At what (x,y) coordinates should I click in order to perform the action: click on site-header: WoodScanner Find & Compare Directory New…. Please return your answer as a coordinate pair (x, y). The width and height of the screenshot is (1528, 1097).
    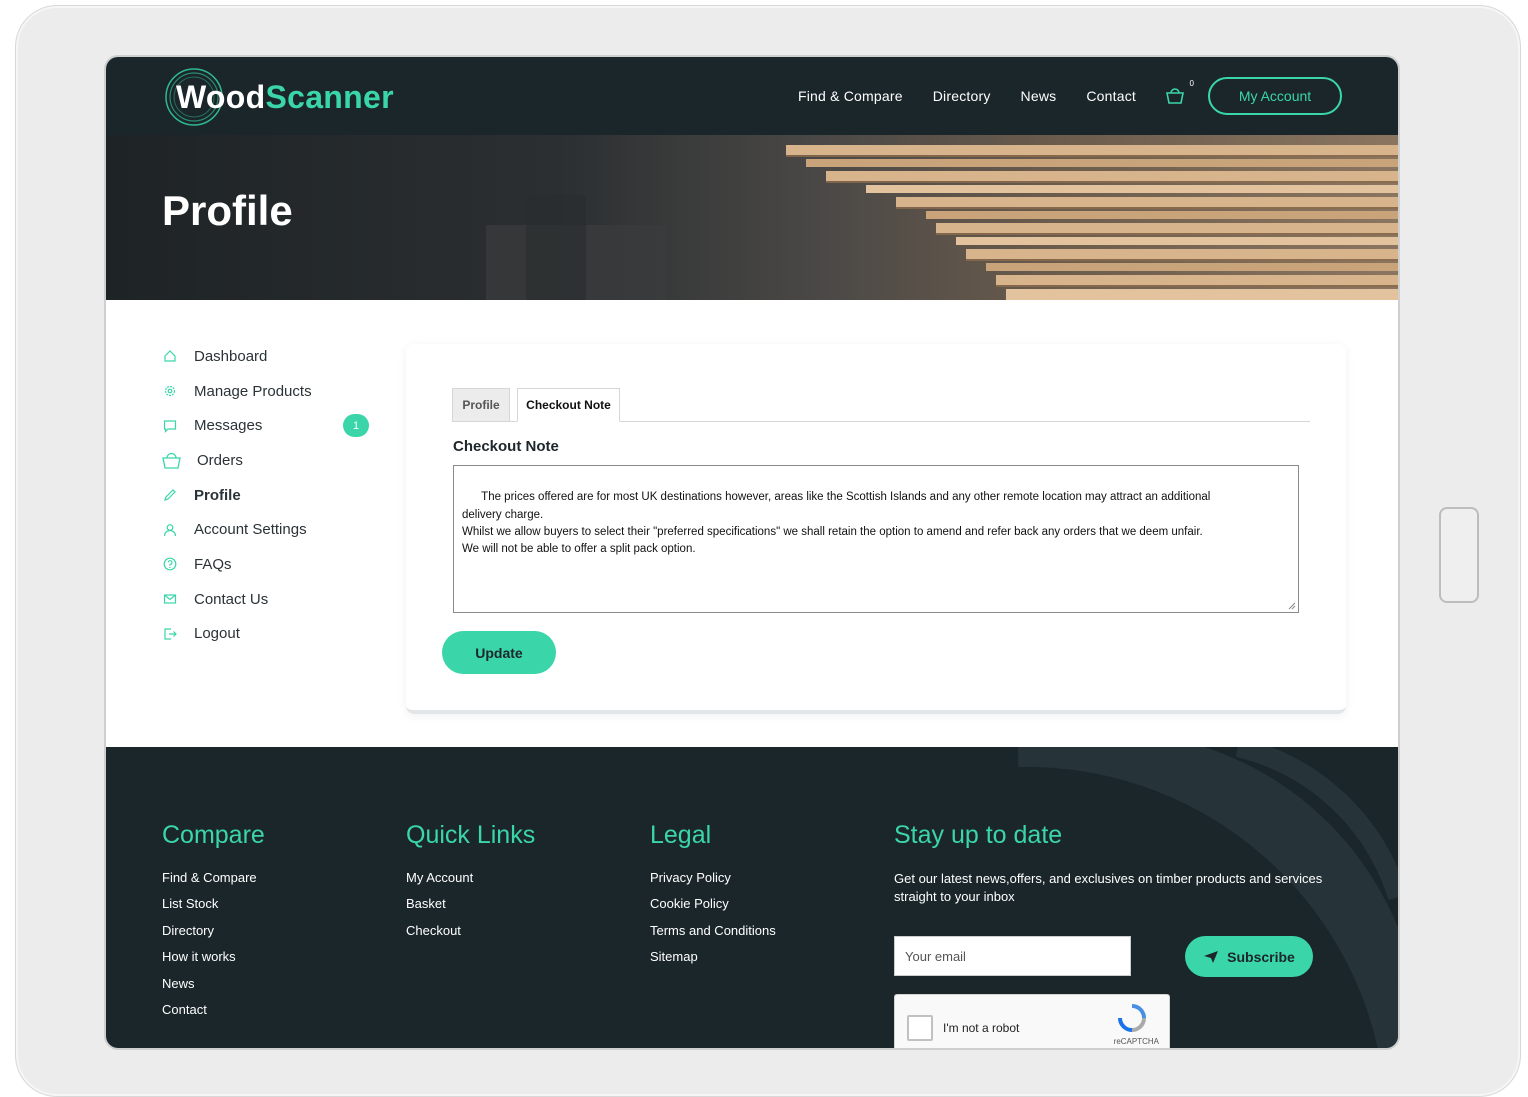
    Looking at the image, I should click on (752, 96).